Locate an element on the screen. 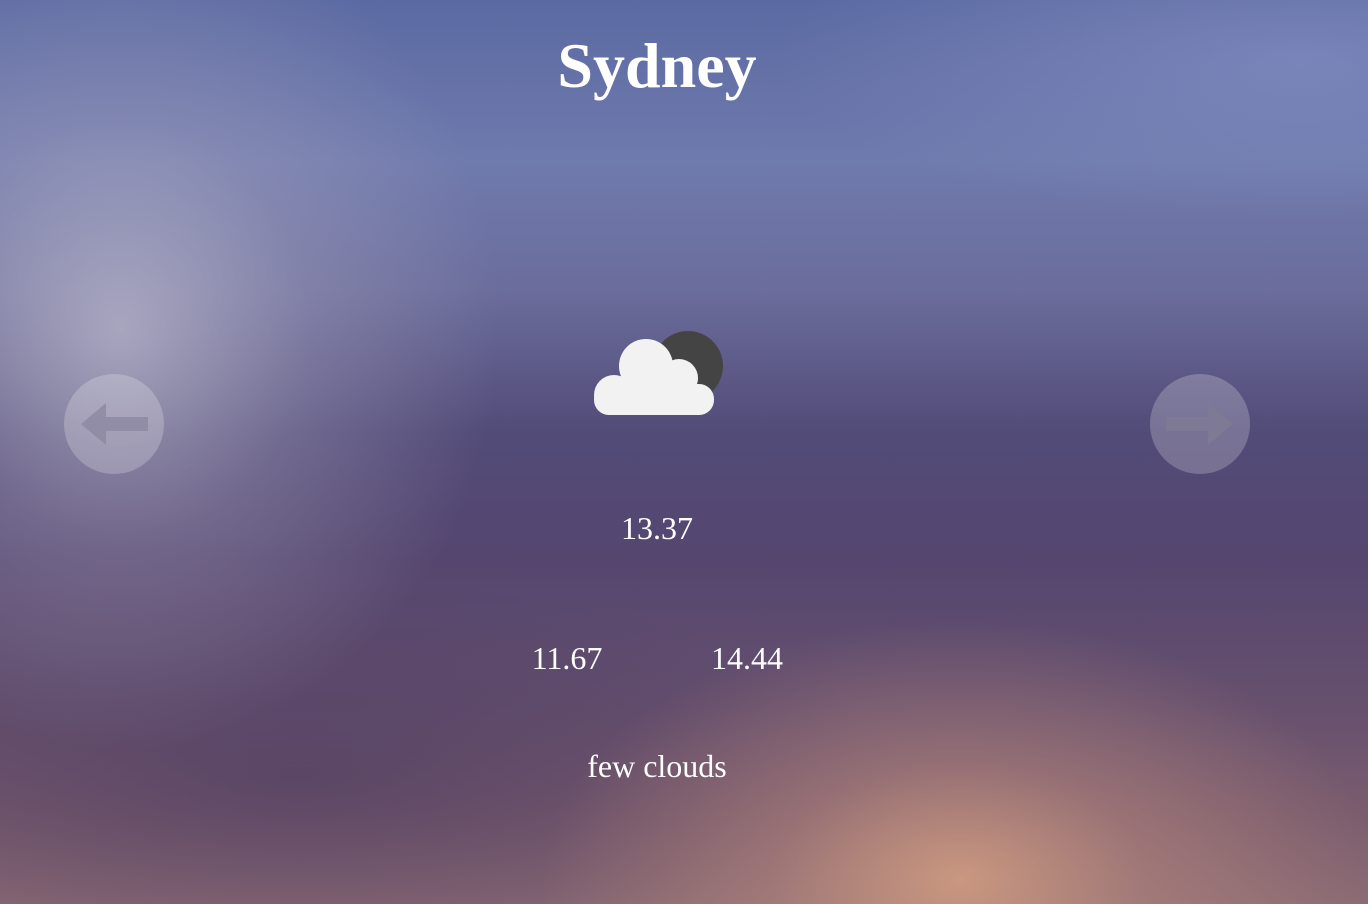  few-clouds-night-icon is located at coordinates (658, 373).